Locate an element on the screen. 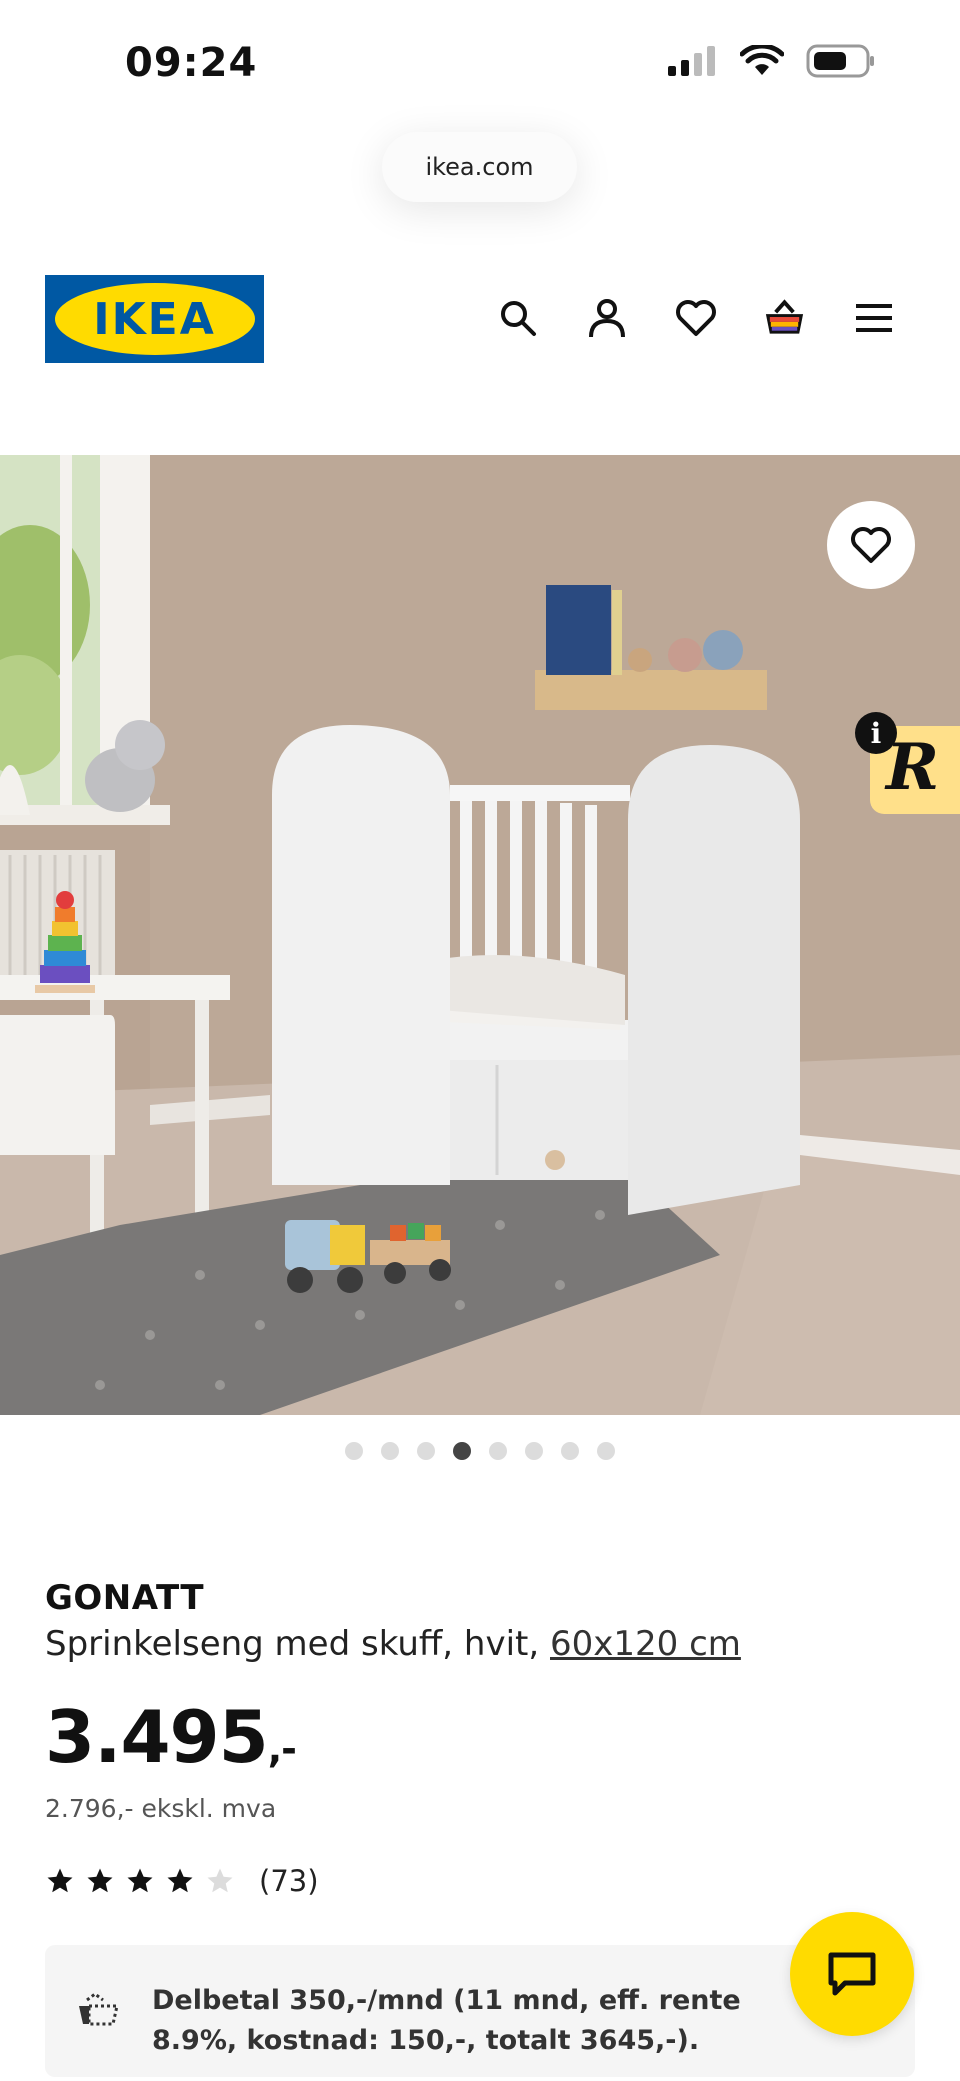 The image size is (960, 2081). product-size-link: 60x120 cm is located at coordinates (645, 1644).